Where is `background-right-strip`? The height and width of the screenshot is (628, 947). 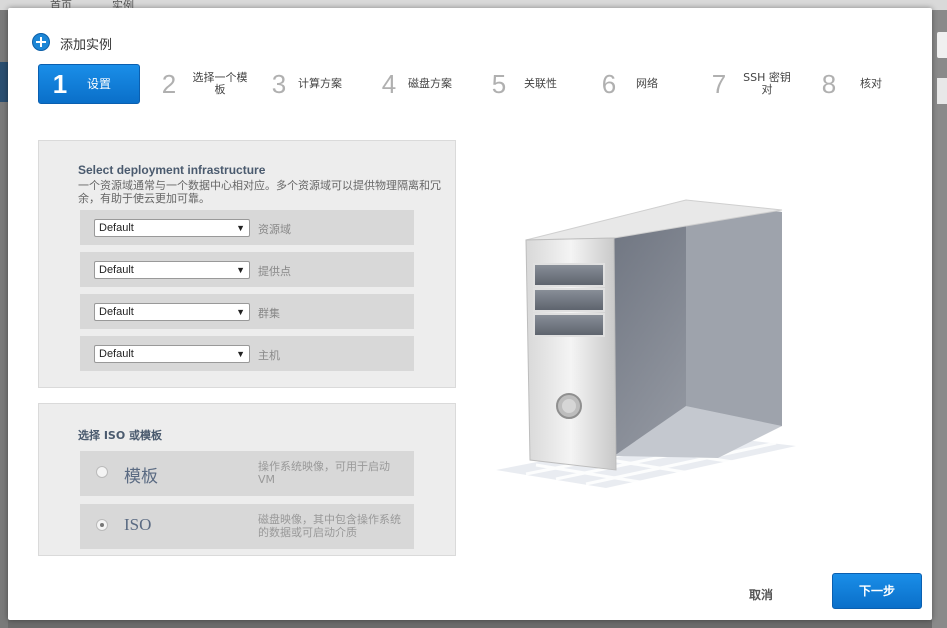
background-right-strip is located at coordinates (939, 319).